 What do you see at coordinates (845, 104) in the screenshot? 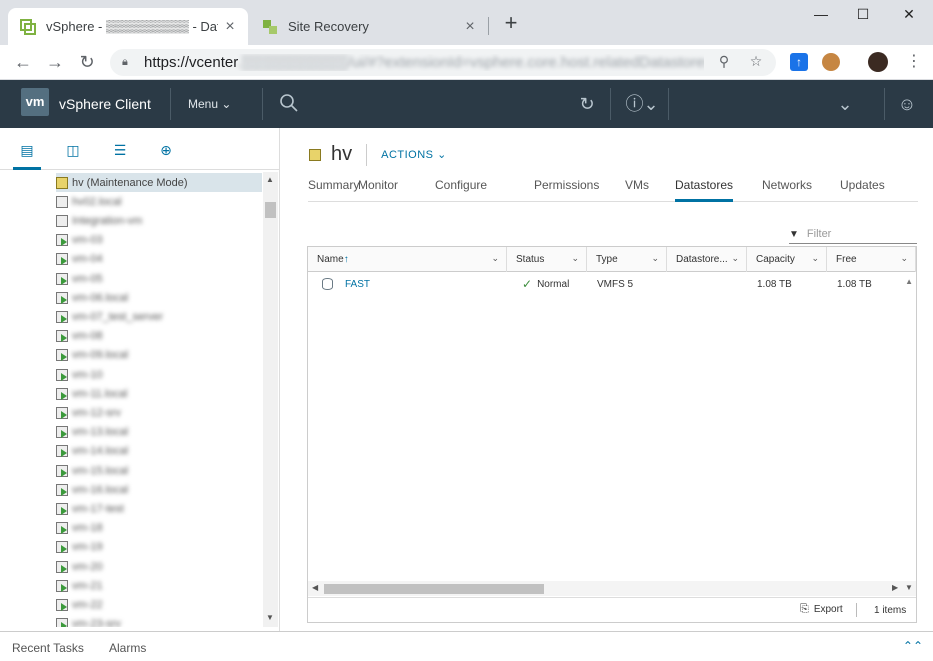
I see `user-menu-chevron-icon: ⌄` at bounding box center [845, 104].